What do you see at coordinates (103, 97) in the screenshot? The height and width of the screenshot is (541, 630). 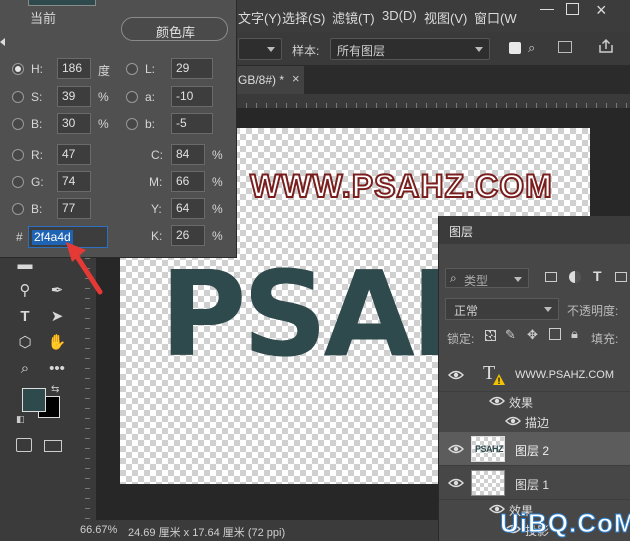 I see `s-unit: %` at bounding box center [103, 97].